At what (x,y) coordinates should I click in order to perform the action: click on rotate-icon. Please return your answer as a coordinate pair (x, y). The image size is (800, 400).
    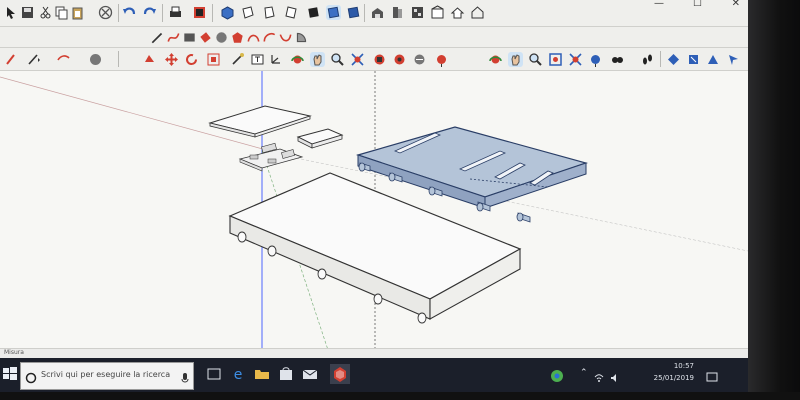
    Looking at the image, I should click on (191, 59).